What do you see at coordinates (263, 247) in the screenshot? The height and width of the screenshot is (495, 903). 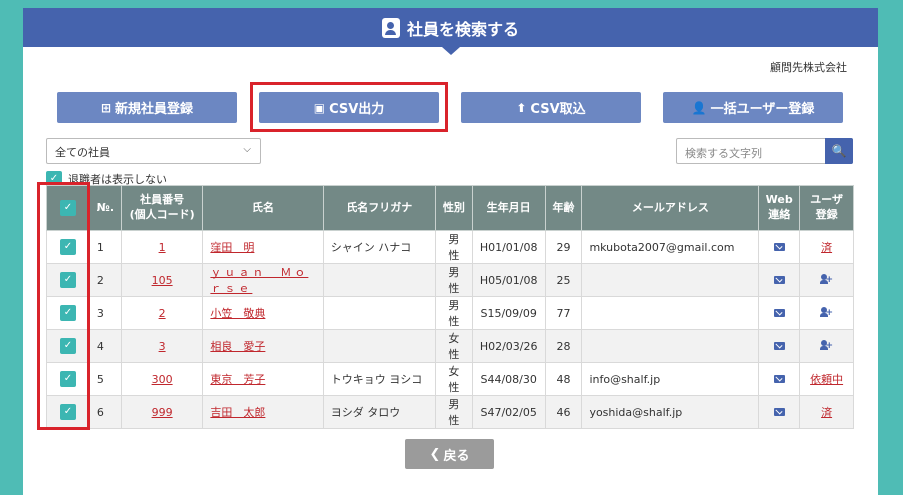 I see `row-name-cell: 窪田 明` at bounding box center [263, 247].